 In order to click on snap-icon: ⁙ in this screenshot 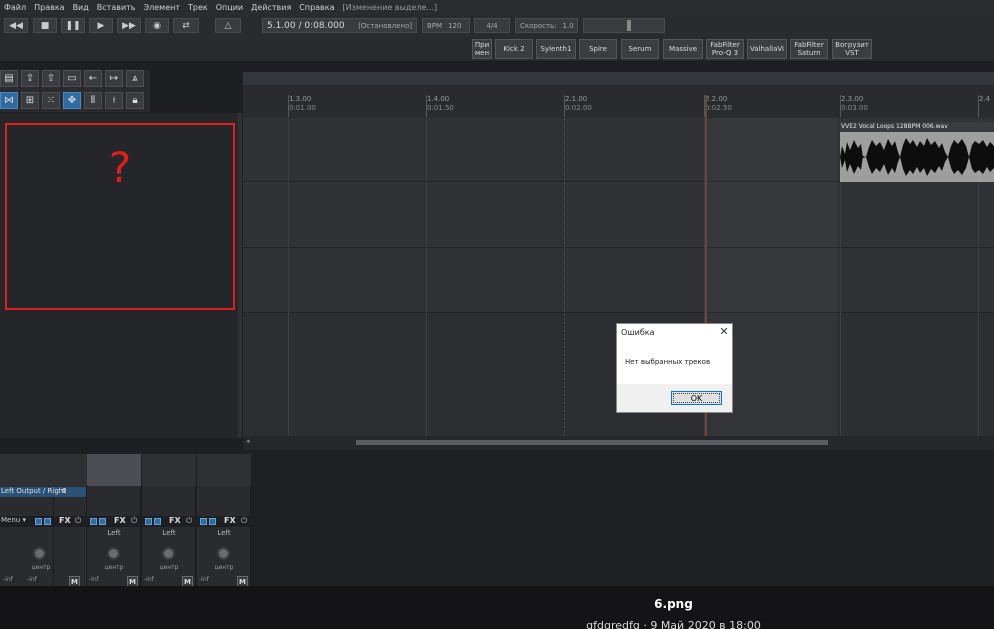, I will do `click(51, 100)`.